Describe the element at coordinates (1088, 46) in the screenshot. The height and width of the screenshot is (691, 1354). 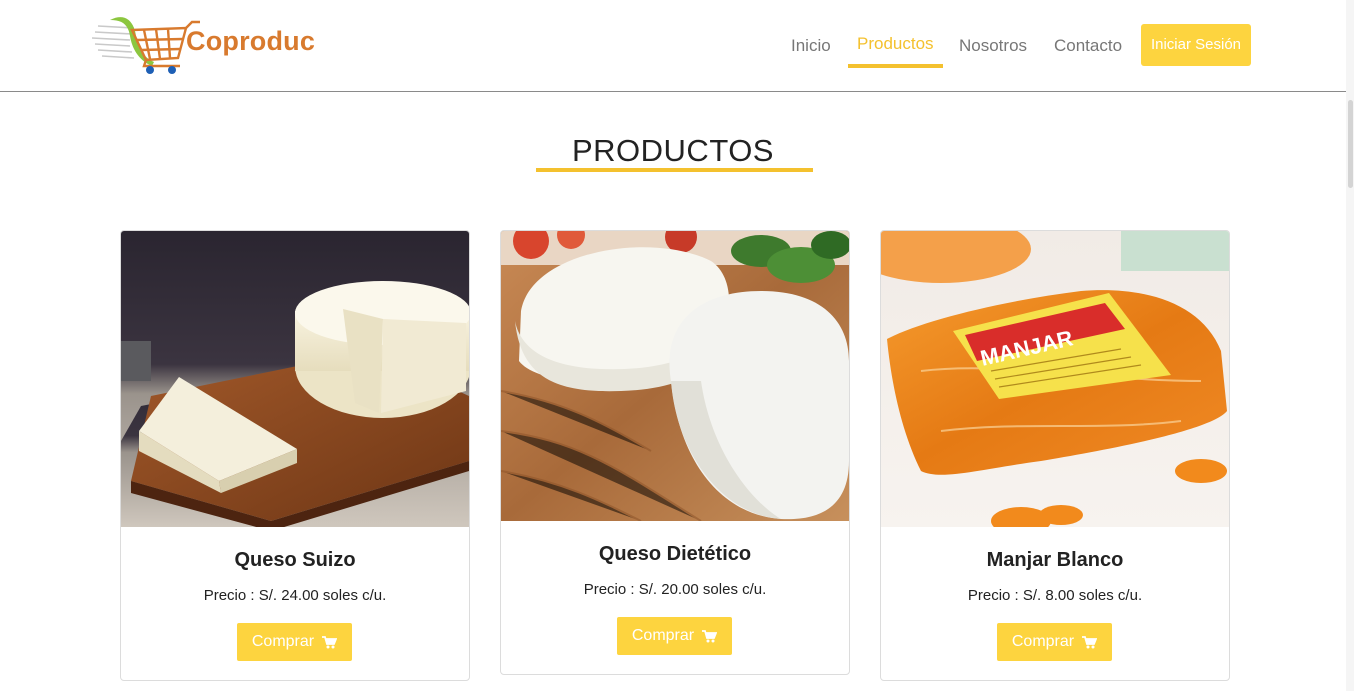
I see `nav-item-contacto: Contacto` at that location.